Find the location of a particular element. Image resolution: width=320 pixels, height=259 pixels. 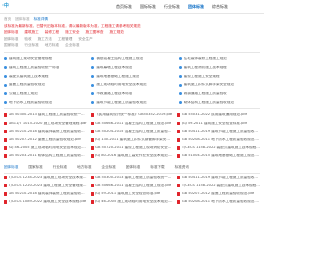

related-standard-link: 砌体结构工程施工质量验收规范 is located at coordinates (219, 103).